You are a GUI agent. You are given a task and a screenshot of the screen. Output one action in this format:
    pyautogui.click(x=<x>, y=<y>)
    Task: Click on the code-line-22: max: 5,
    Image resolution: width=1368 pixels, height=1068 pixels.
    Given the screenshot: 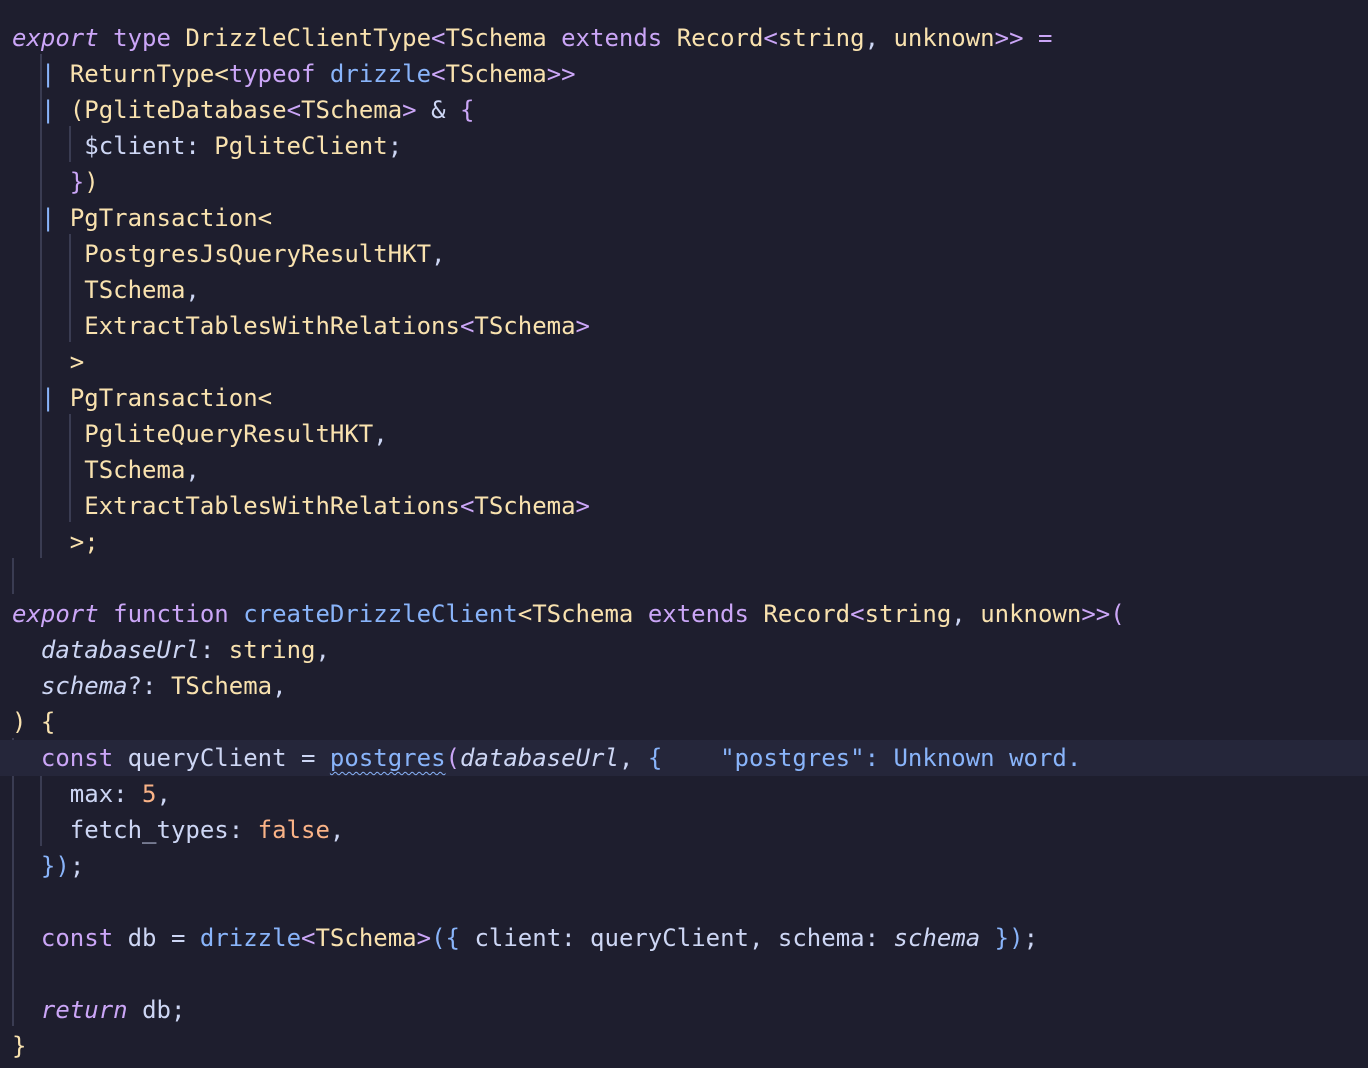 What is the action you would take?
    pyautogui.click(x=684, y=794)
    